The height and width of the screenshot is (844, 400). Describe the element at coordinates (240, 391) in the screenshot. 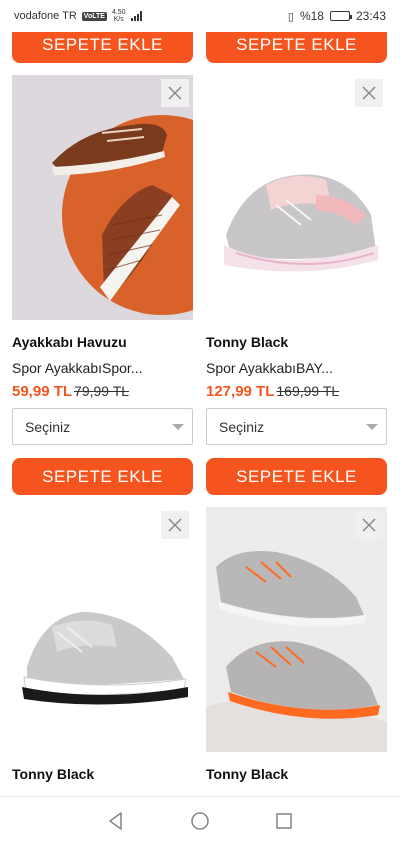

I see `sale-price: 127,99 TL` at that location.